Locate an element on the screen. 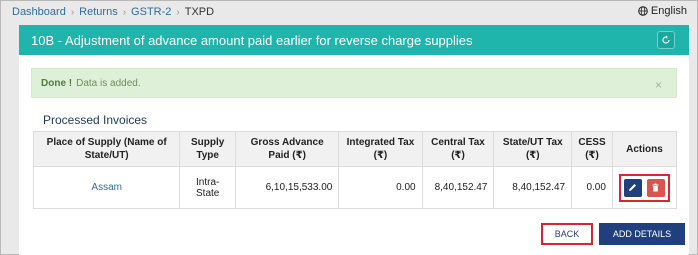  close-icon: × is located at coordinates (658, 85).